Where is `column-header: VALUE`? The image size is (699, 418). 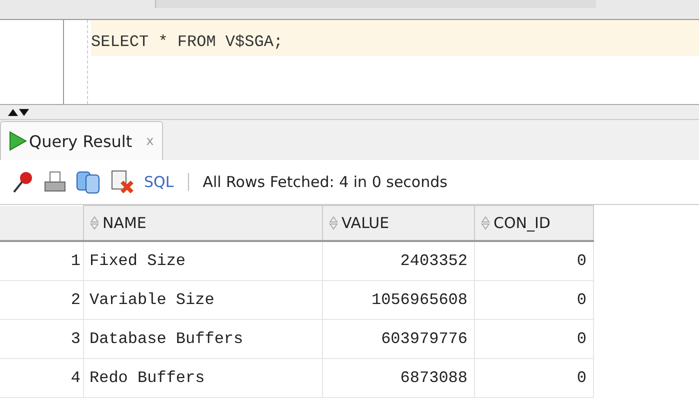
column-header: VALUE is located at coordinates (398, 223).